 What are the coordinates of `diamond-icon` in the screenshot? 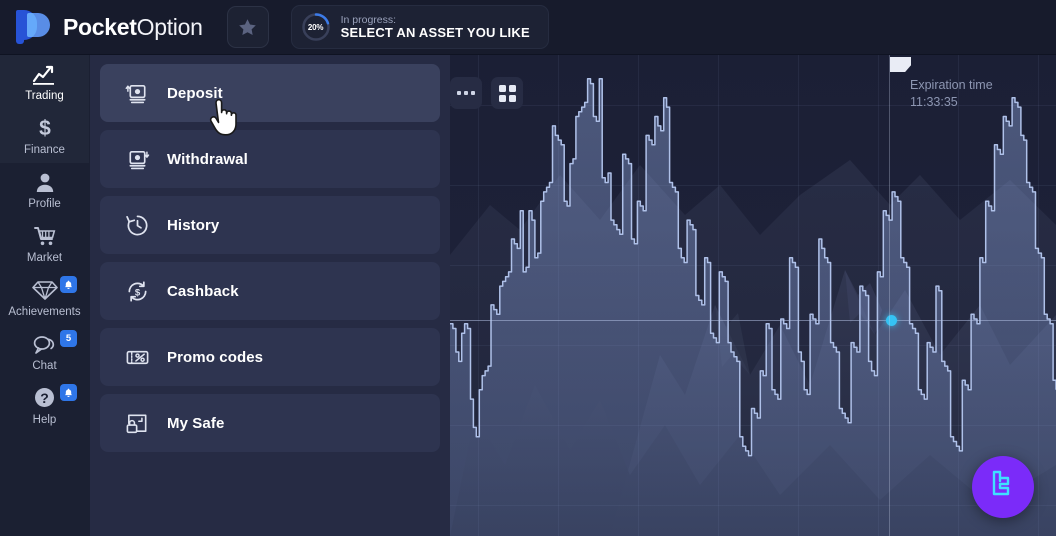 It's located at (44, 289).